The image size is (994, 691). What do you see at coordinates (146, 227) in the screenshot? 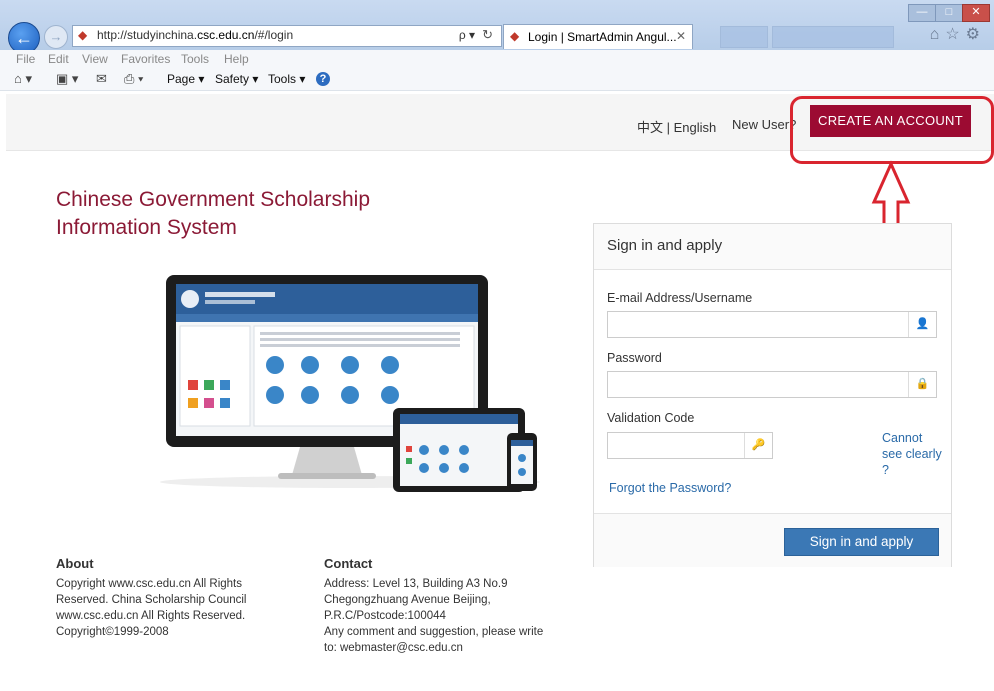
I see `site-title-line2: Information System` at bounding box center [146, 227].